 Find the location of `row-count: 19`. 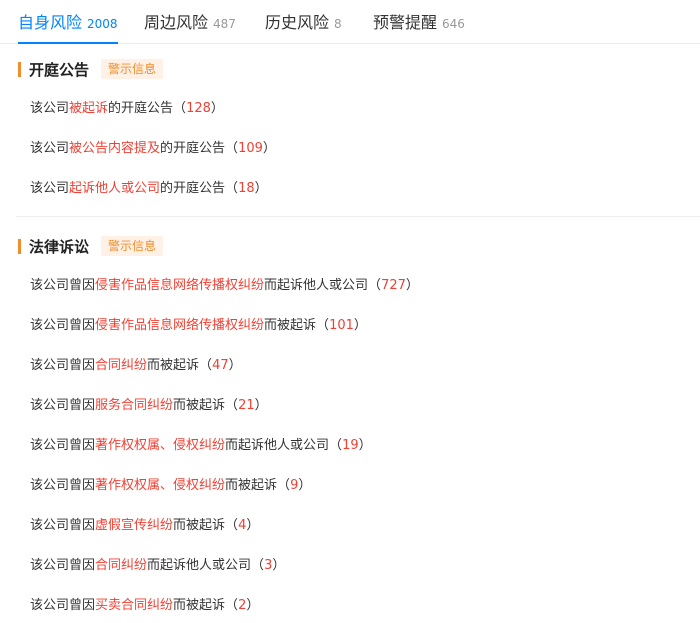

row-count: 19 is located at coordinates (350, 445).